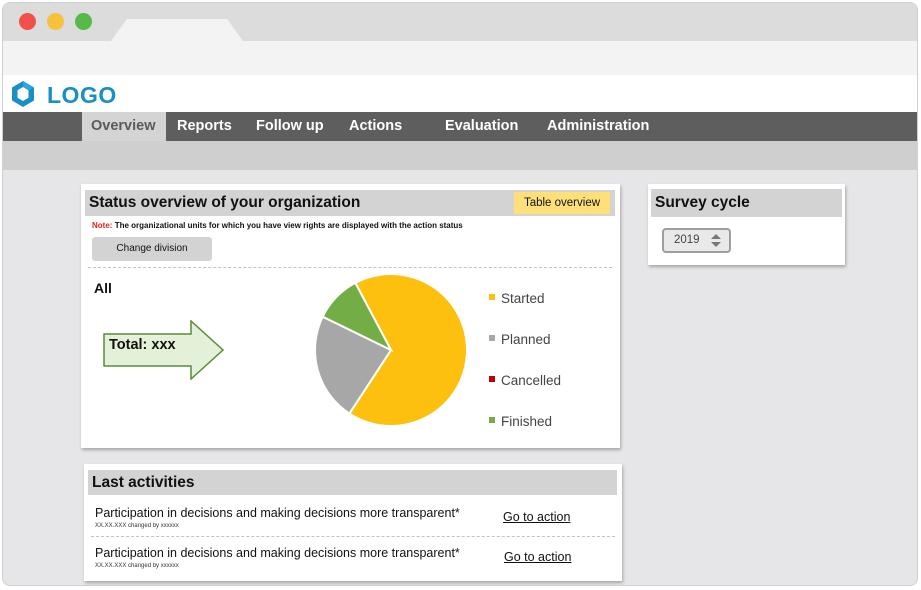 The height and width of the screenshot is (590, 921). Describe the element at coordinates (460, 58) in the screenshot. I see `address-bar` at that location.